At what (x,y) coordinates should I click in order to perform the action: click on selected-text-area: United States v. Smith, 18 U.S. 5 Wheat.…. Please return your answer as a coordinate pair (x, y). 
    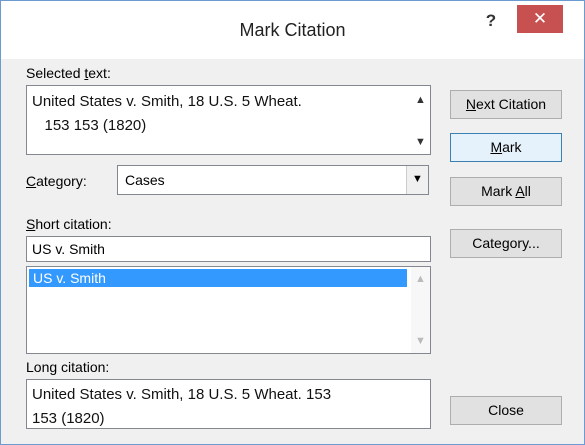
    Looking at the image, I should click on (228, 120).